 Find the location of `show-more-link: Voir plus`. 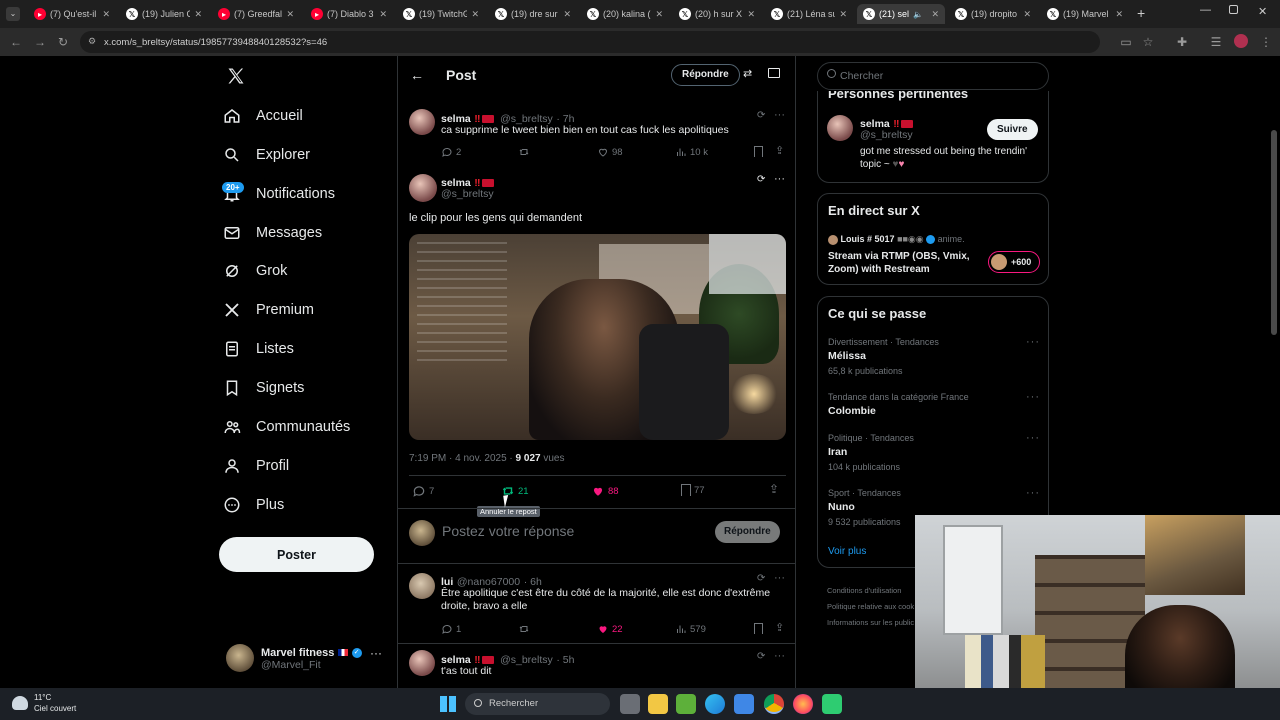

show-more-link: Voir plus is located at coordinates (847, 551).